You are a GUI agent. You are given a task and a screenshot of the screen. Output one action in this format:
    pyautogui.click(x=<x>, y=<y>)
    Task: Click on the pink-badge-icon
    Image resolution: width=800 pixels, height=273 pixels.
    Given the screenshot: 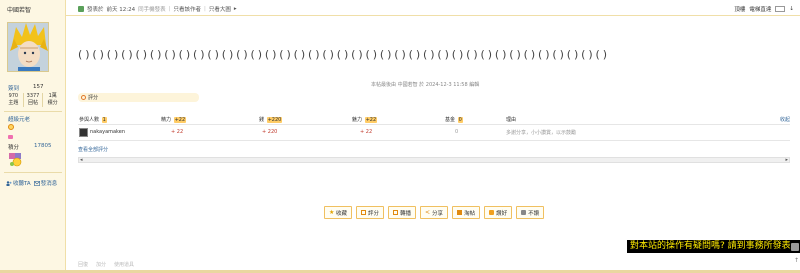 What is the action you would take?
    pyautogui.click(x=10, y=137)
    